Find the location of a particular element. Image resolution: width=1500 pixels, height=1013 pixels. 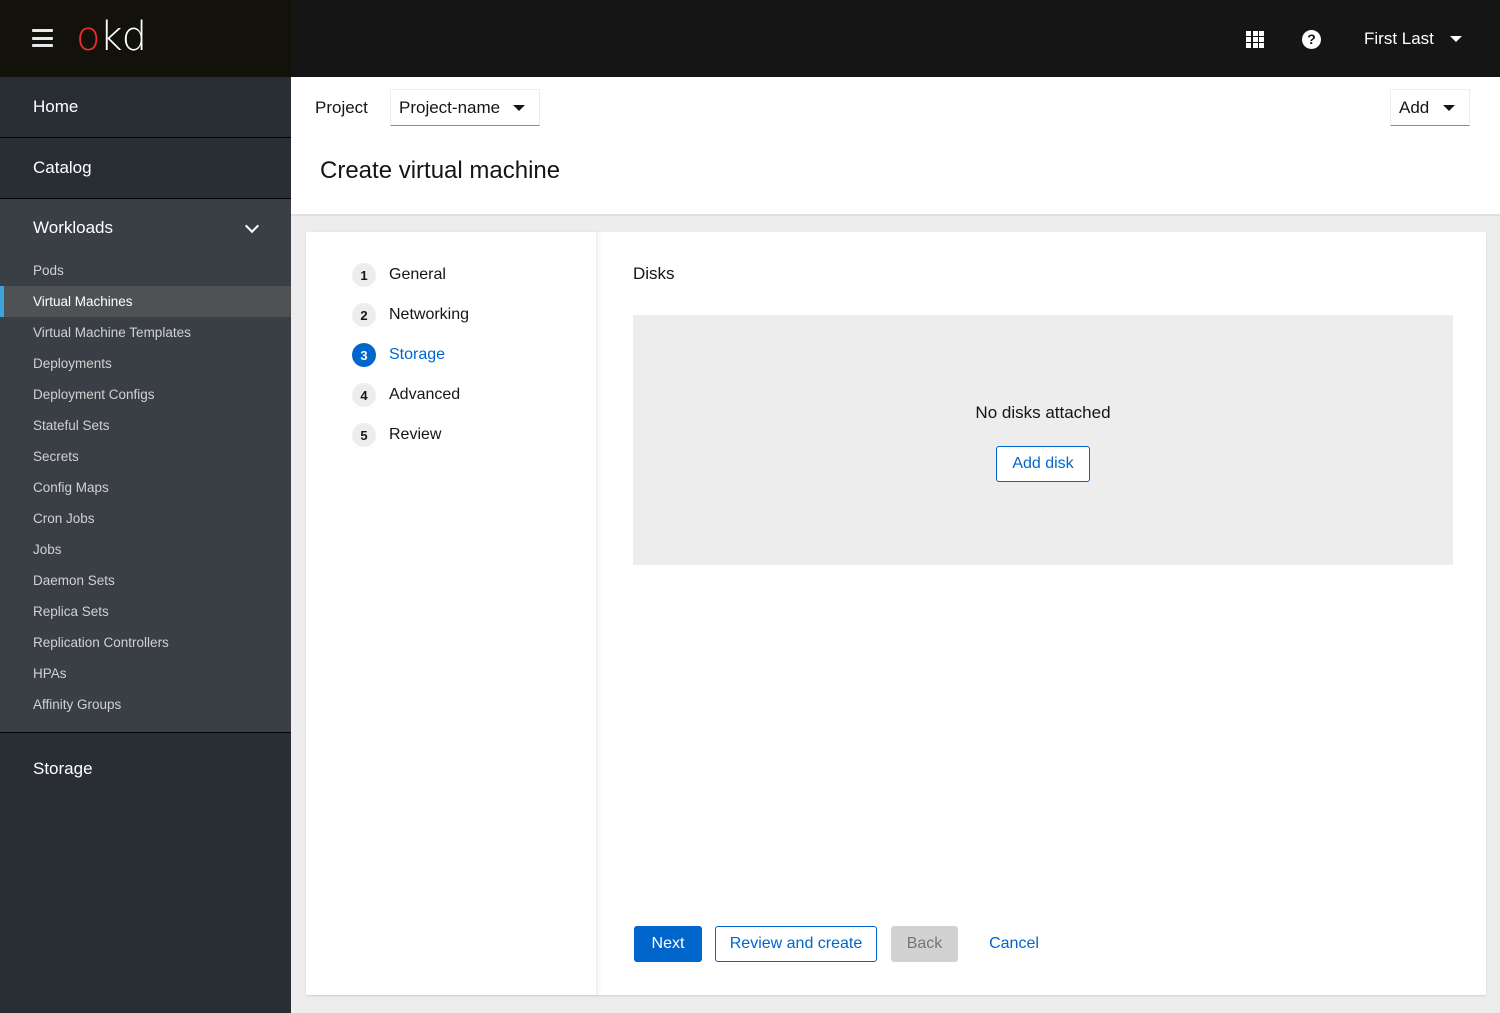

sidebar-subitem-label: Stateful Sets is located at coordinates (71, 425).